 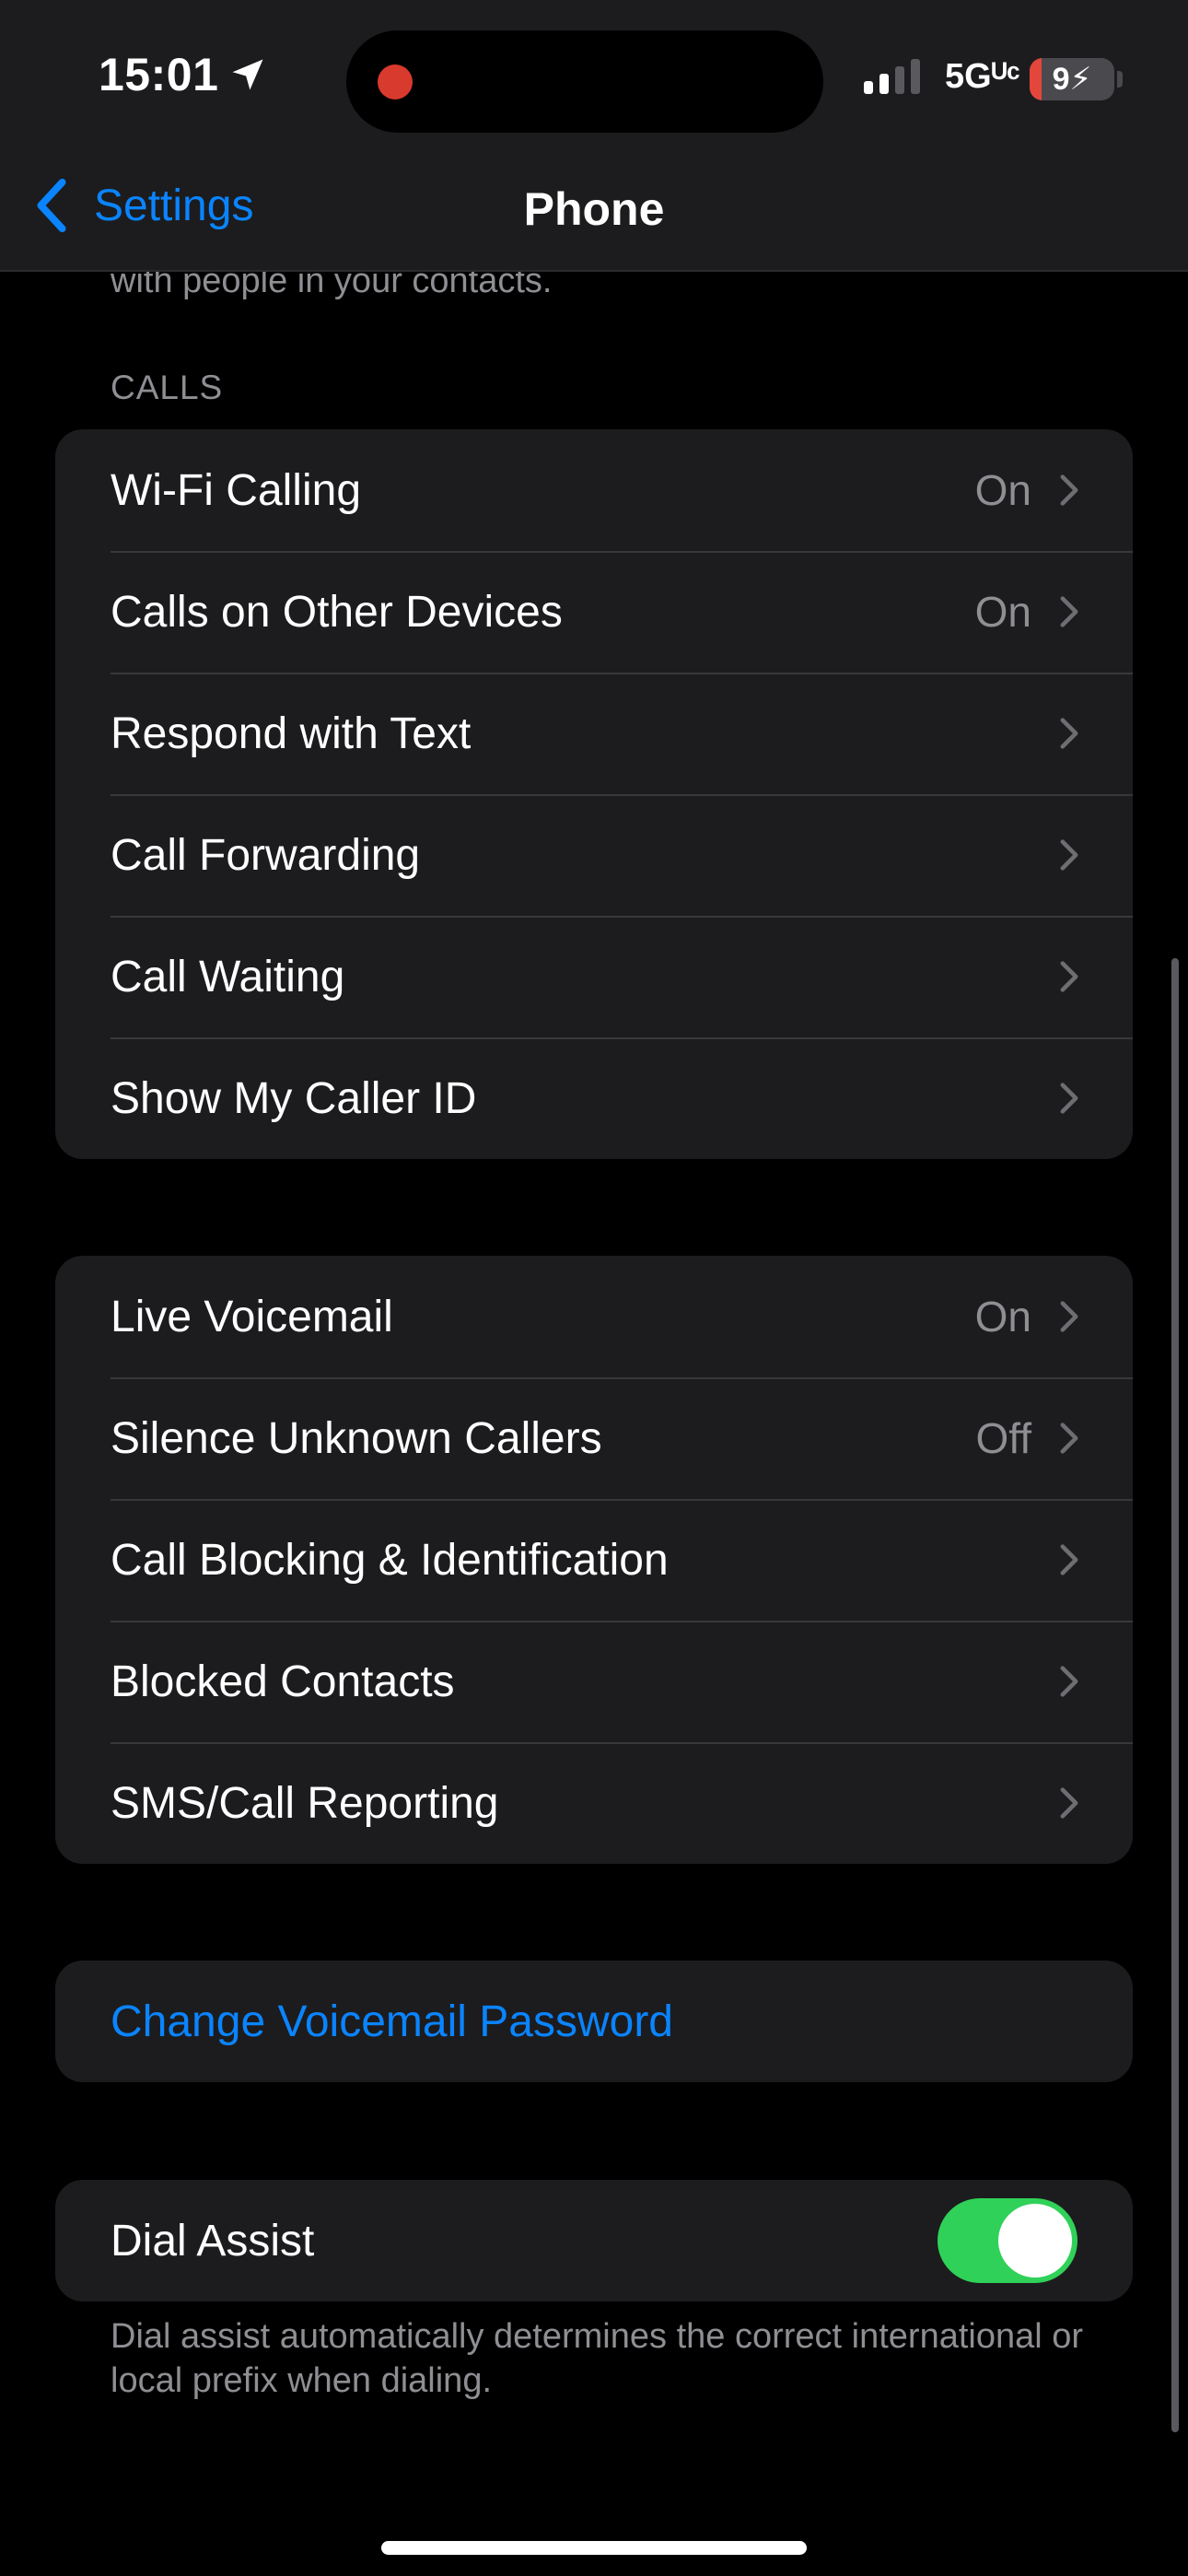 I want to click on voicemail-password-group: Change Voicemail Password, so click(x=594, y=2022).